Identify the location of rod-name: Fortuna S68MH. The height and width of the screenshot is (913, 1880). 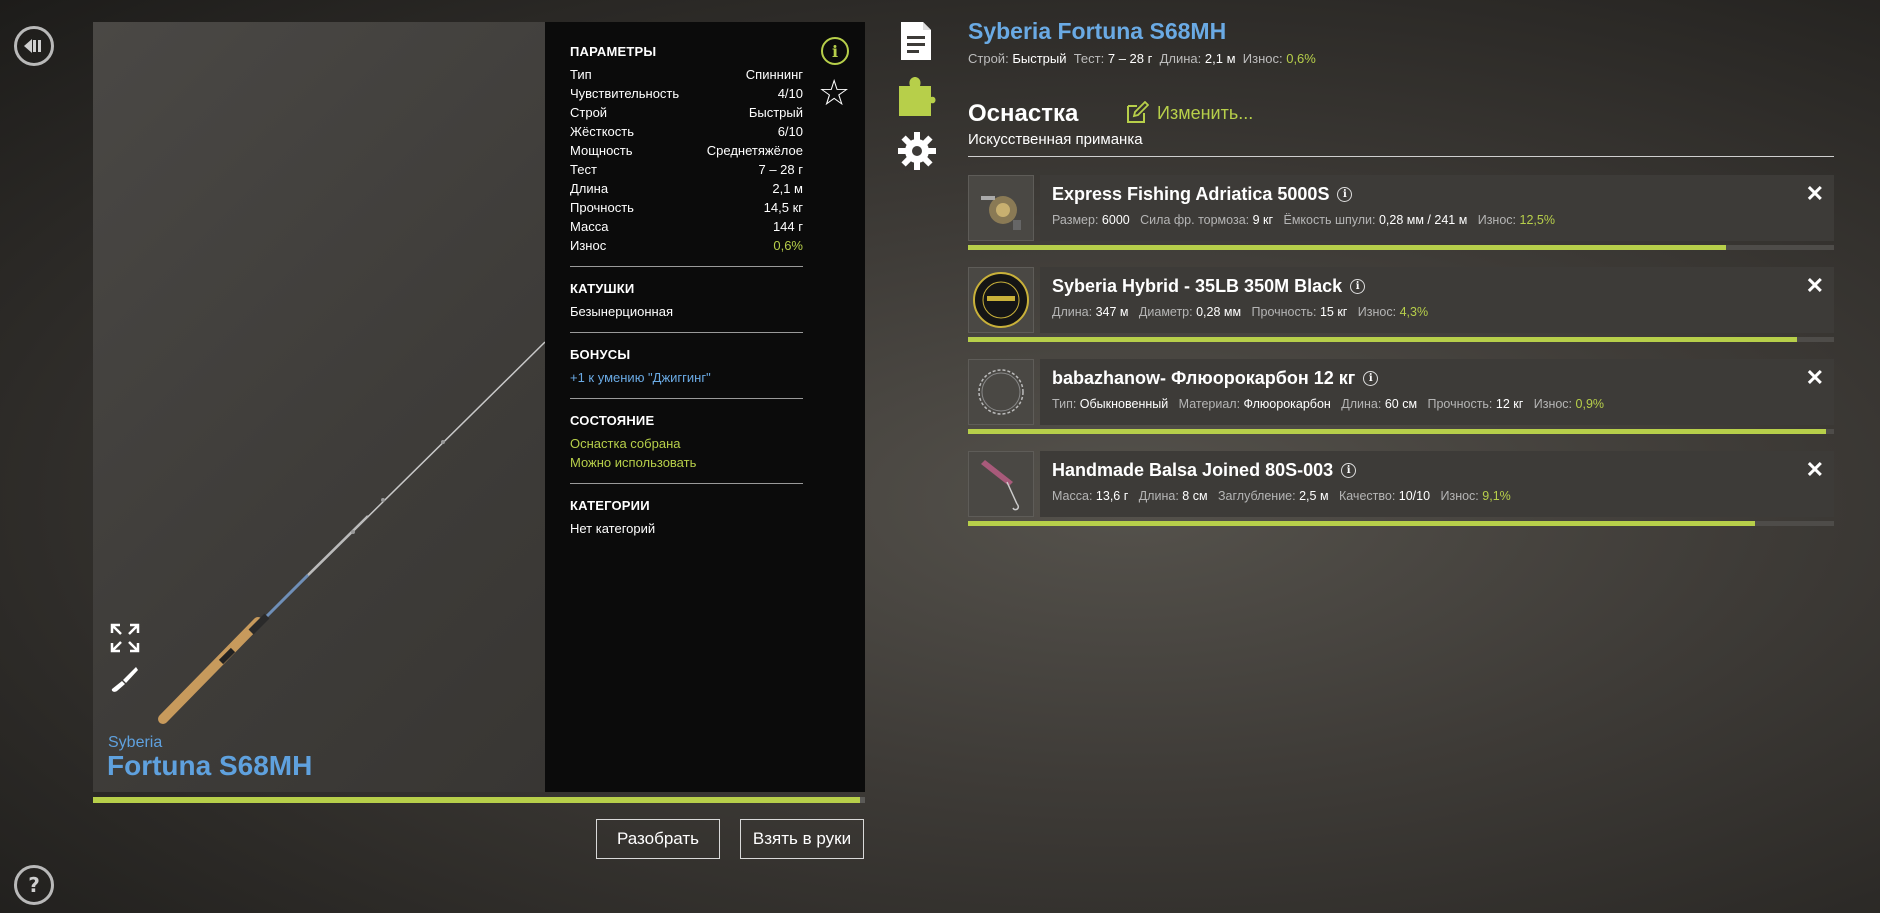
(210, 765).